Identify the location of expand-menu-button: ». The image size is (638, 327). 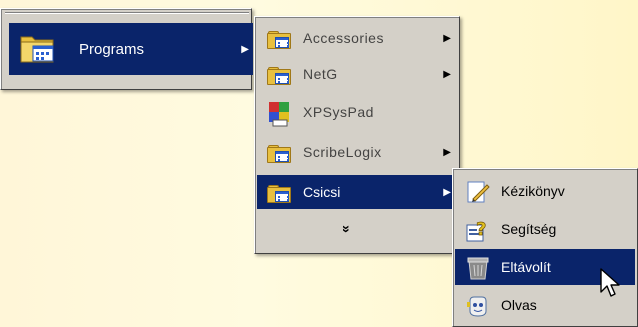
(357, 229).